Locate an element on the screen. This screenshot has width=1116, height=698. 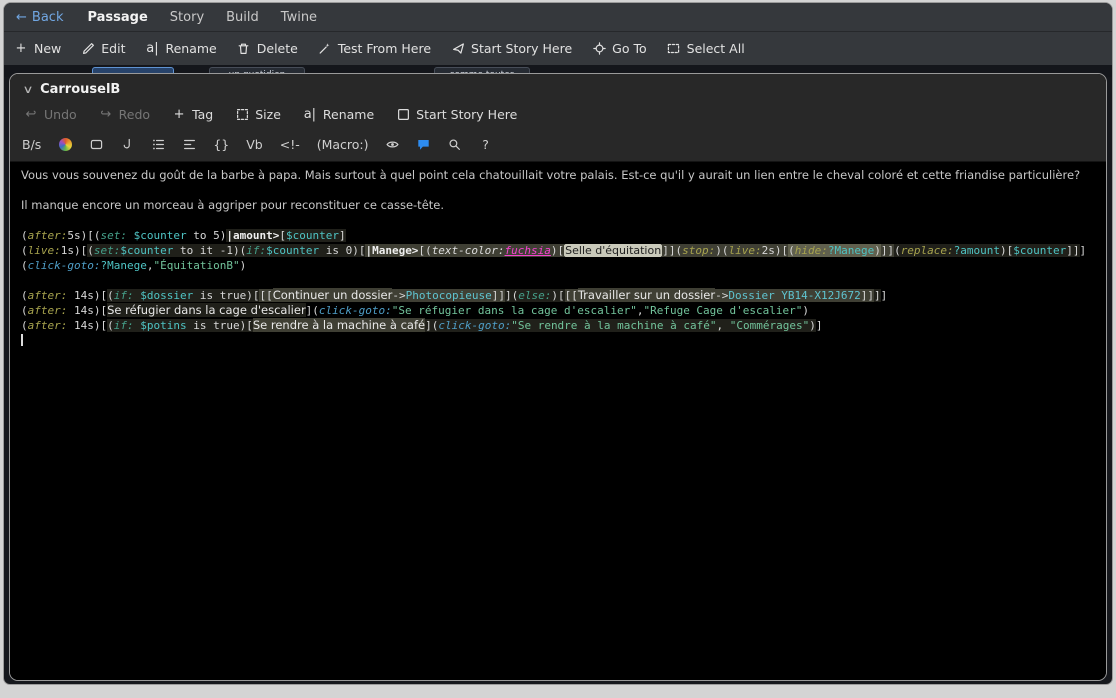
edit-button: Edit is located at coordinates (103, 48).